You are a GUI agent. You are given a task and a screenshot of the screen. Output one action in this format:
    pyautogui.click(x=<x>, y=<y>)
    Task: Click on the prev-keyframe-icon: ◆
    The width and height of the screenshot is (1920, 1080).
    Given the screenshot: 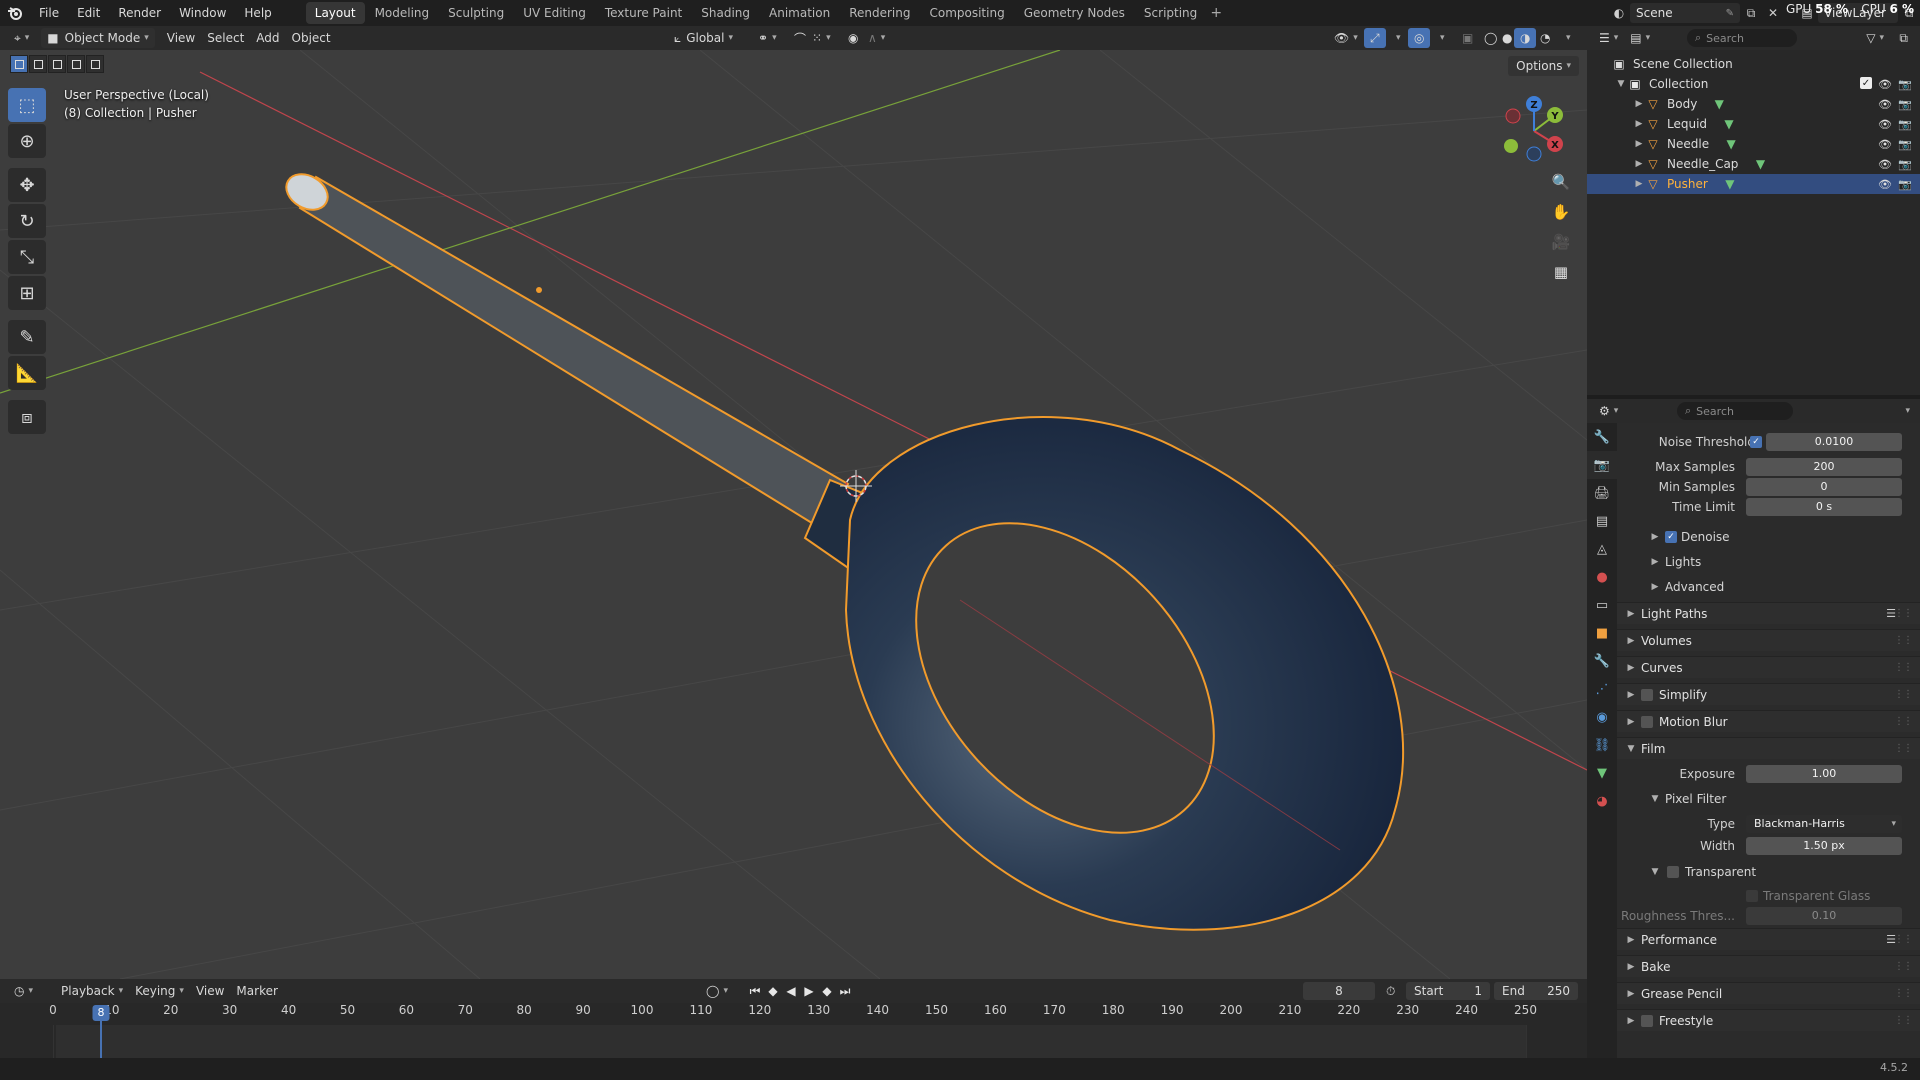 What is the action you would take?
    pyautogui.click(x=773, y=991)
    